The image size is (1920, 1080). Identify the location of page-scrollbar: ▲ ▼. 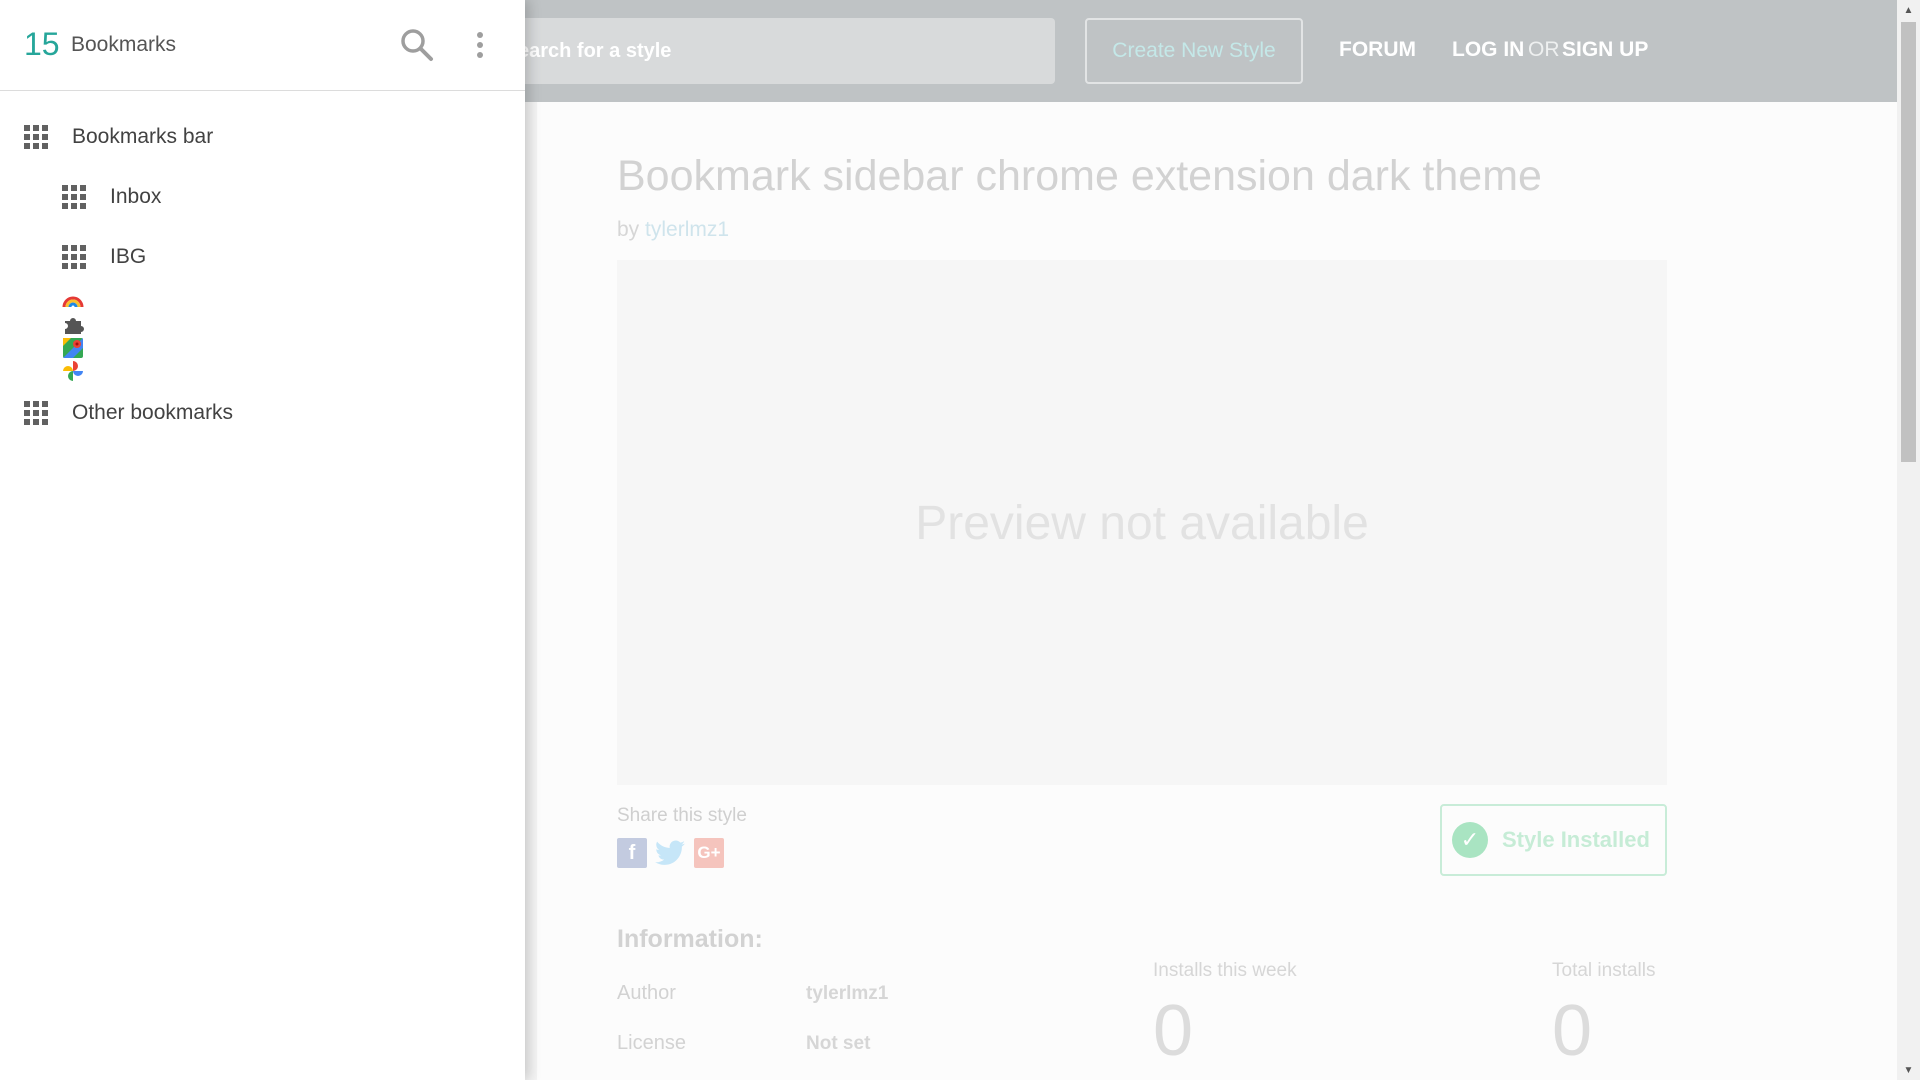
(1908, 540).